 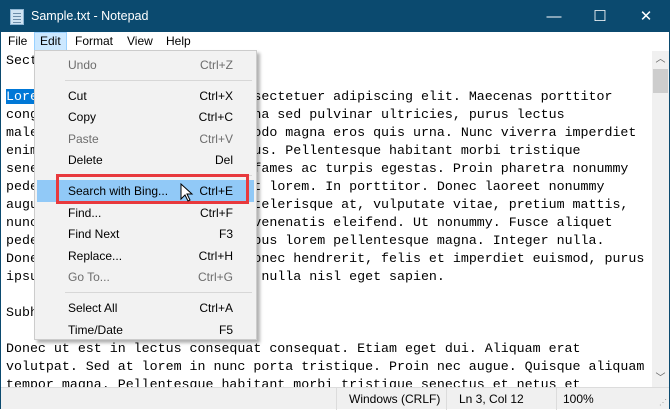 What do you see at coordinates (491, 399) in the screenshot?
I see `cursor-position: Ln 3, Col 12` at bounding box center [491, 399].